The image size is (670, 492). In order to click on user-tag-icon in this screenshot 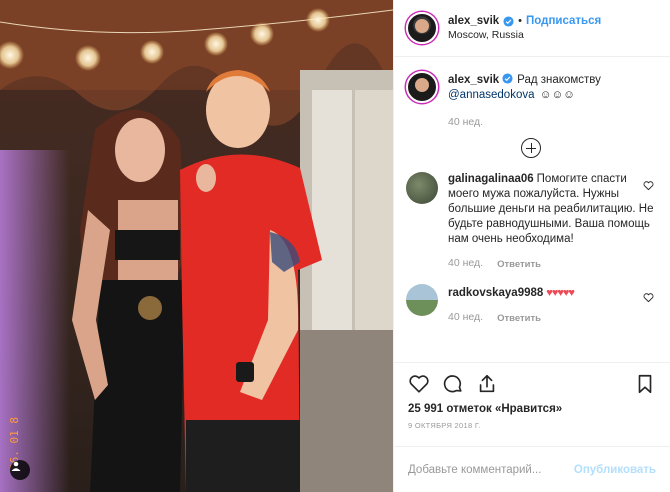, I will do `click(20, 470)`.